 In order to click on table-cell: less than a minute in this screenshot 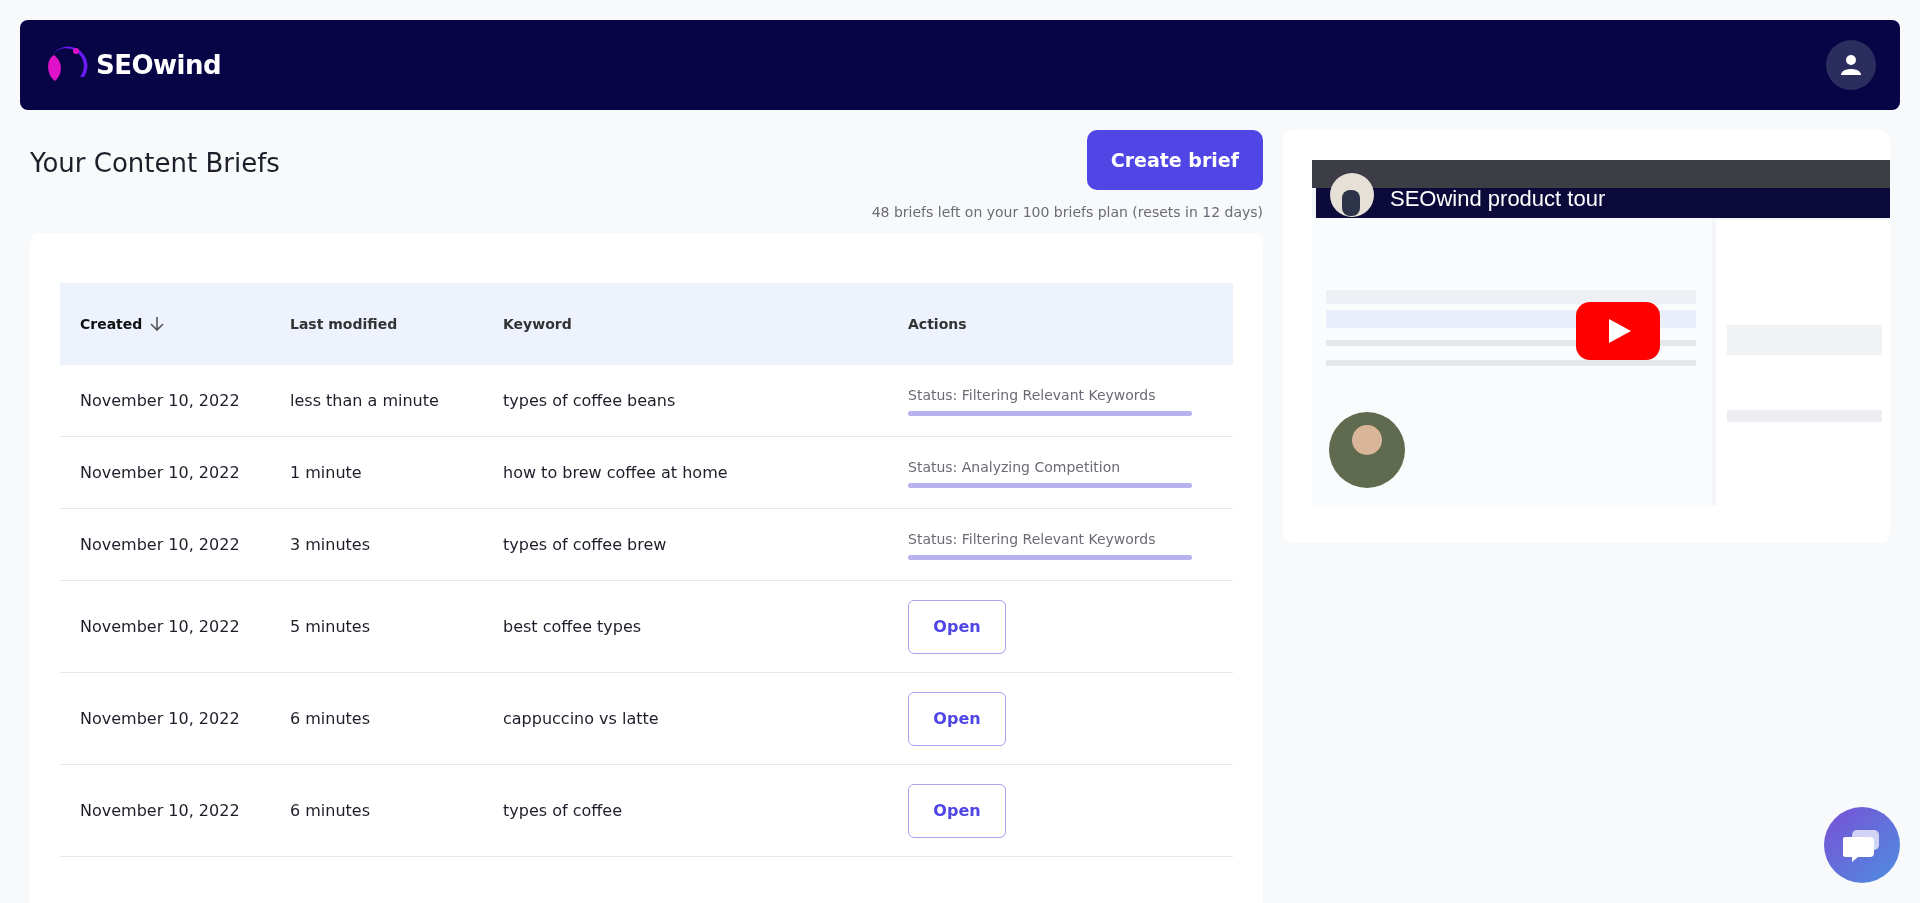, I will do `click(364, 400)`.